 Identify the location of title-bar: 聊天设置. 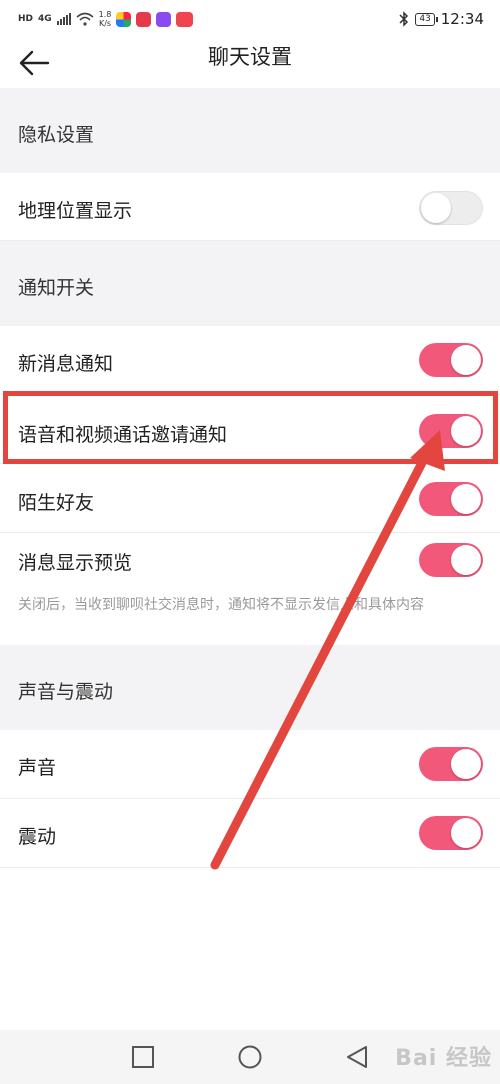
(250, 63).